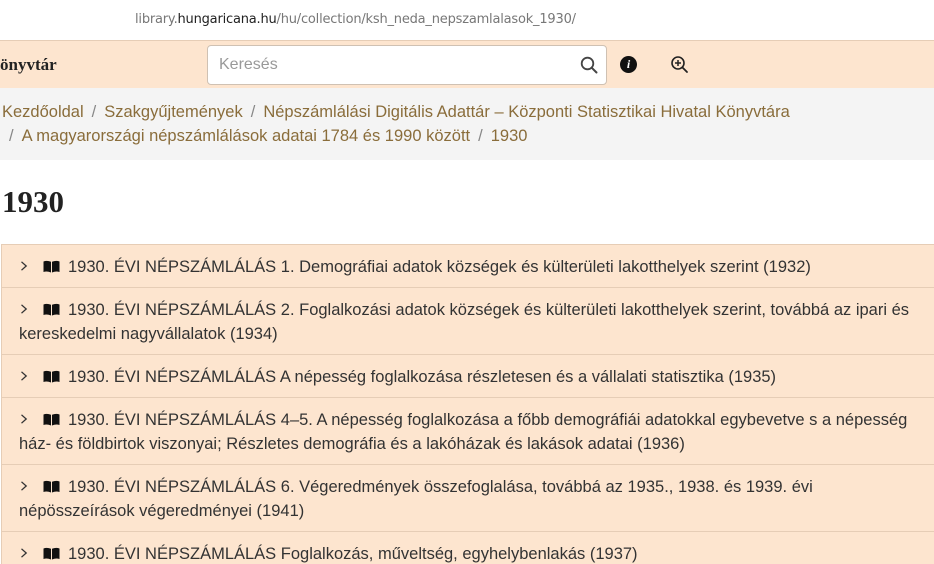  I want to click on search-input, so click(388, 65).